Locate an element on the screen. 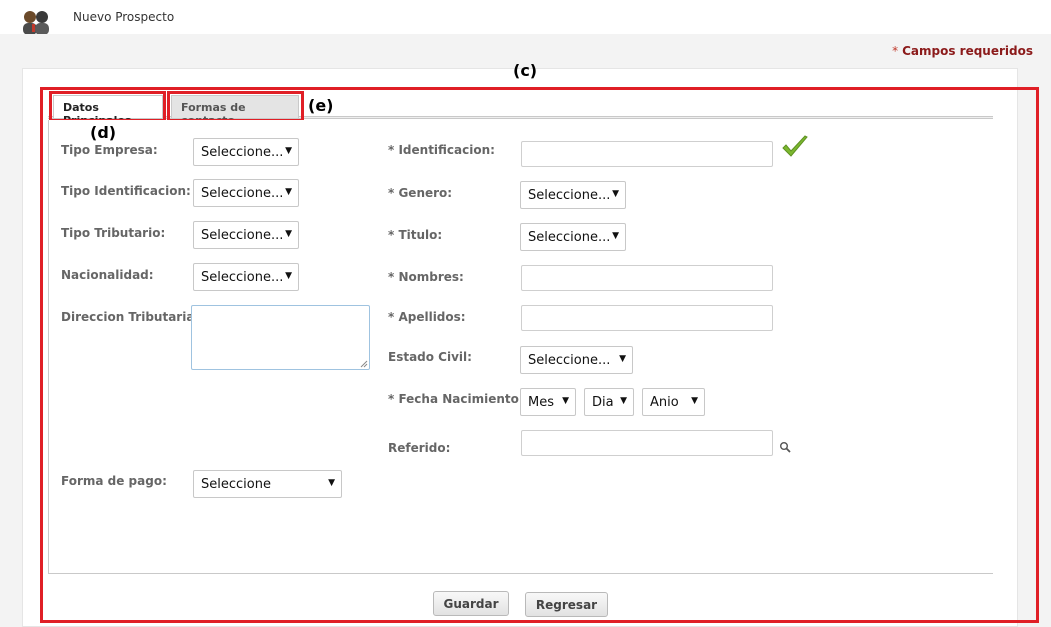 The width and height of the screenshot is (1051, 627). label-referido: Referido: is located at coordinates (419, 448).